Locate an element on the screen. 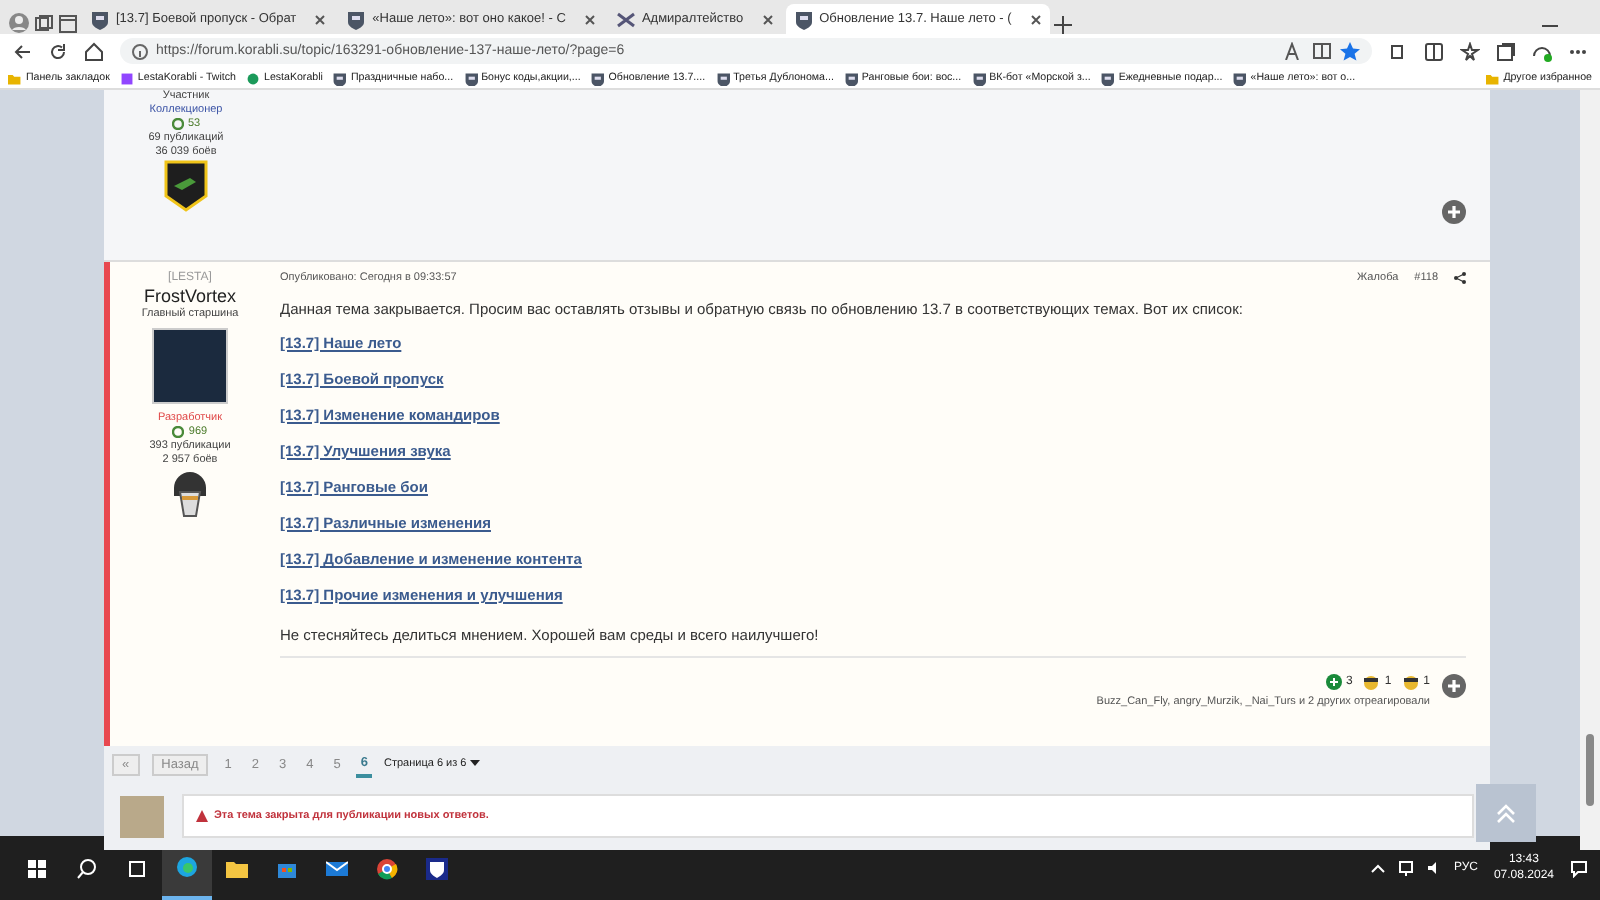  reload-icon is located at coordinates (58, 51).